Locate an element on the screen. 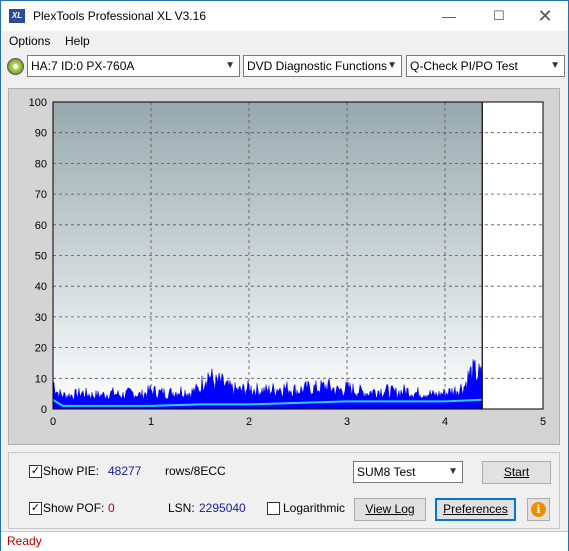 The height and width of the screenshot is (551, 569). menu-options: Options is located at coordinates (29, 41).